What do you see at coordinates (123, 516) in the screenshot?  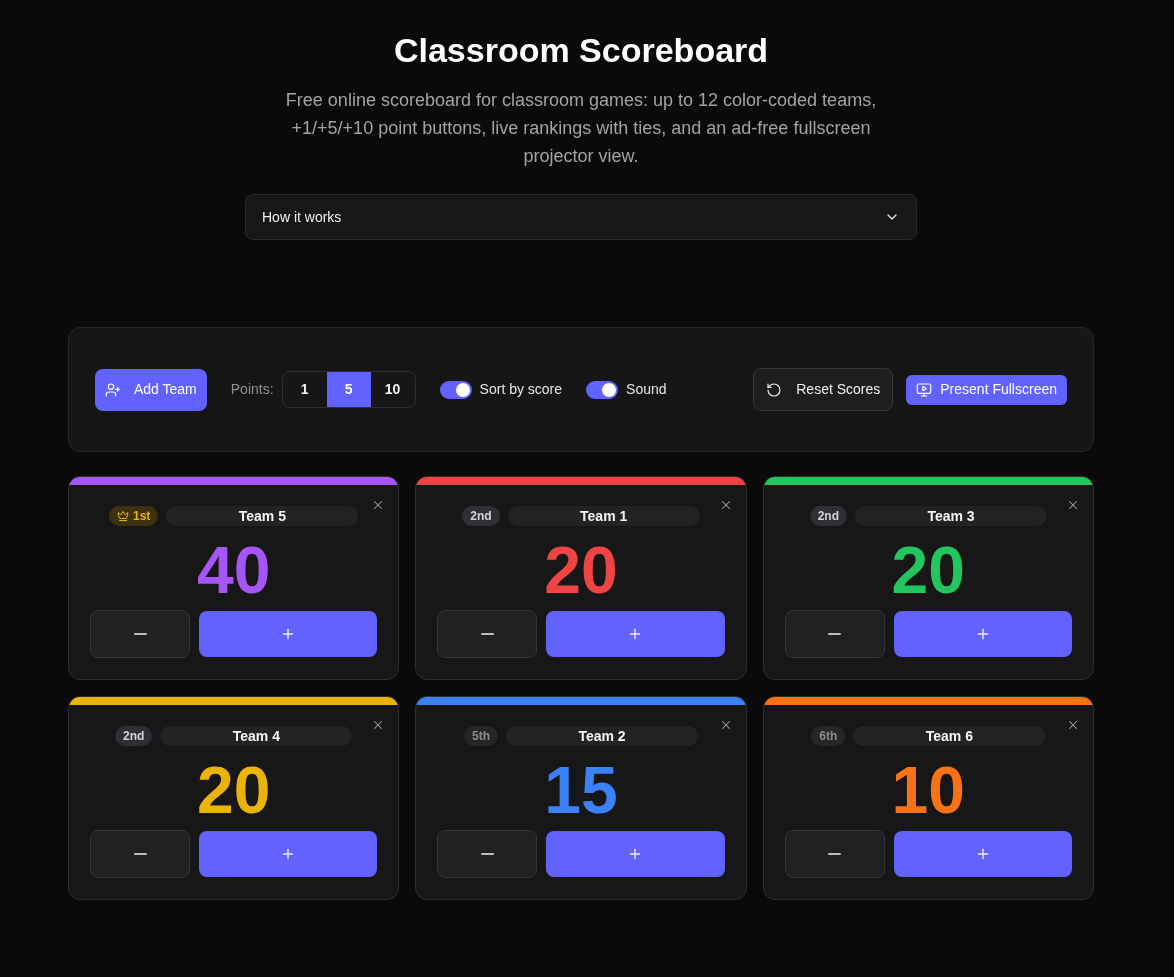 I see `crown-icon` at bounding box center [123, 516].